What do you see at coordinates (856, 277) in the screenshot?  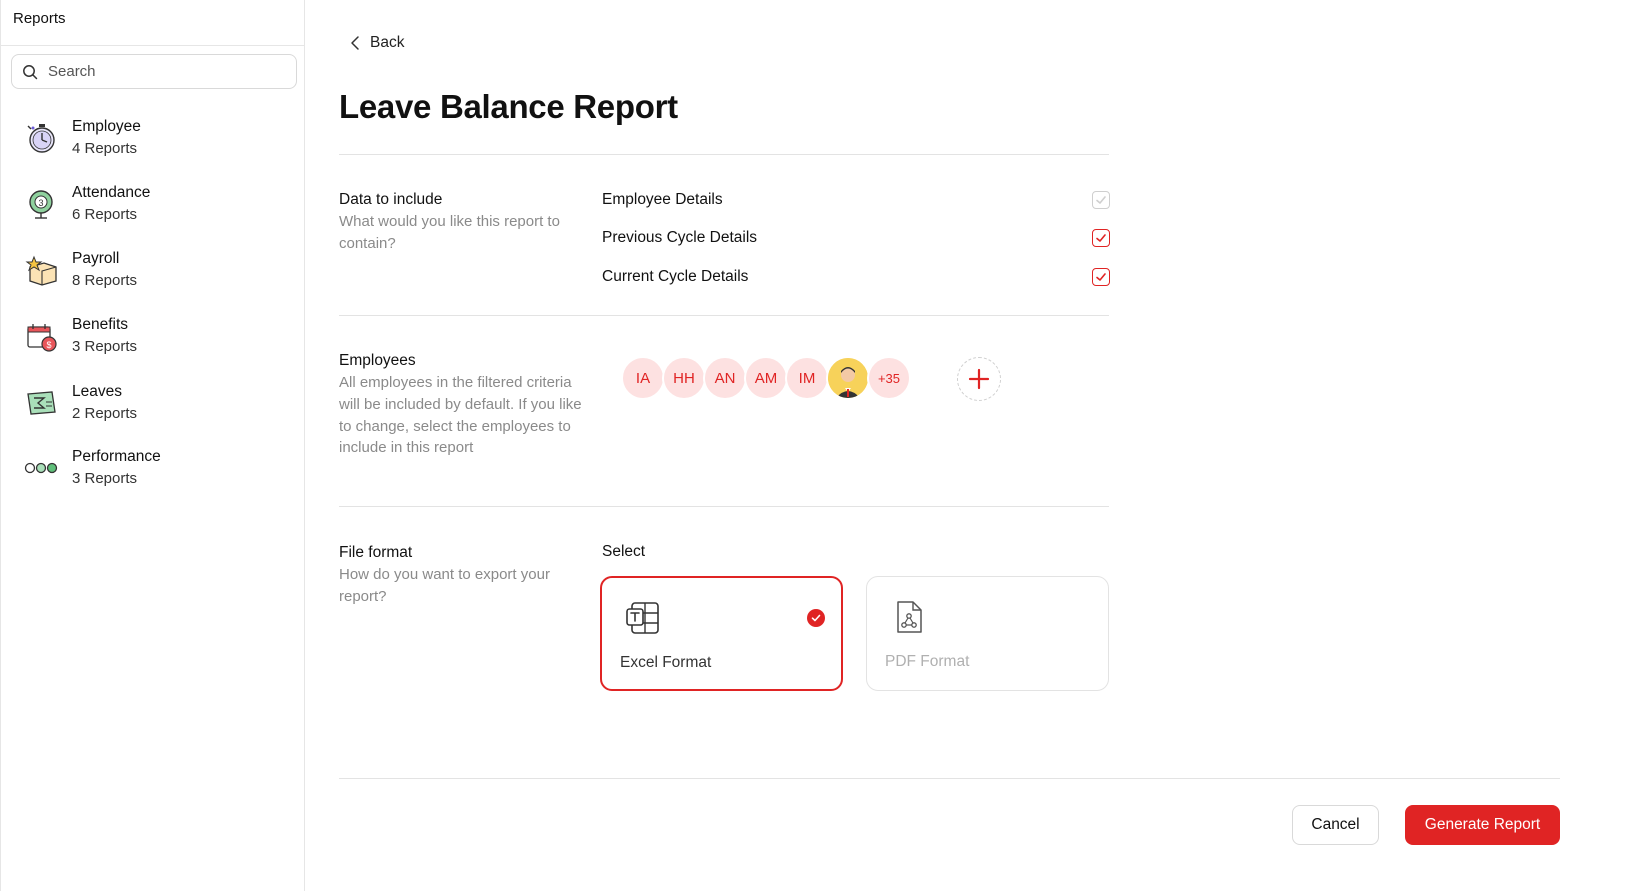 I see `option-current-cycle-details: Current Cycle Details` at bounding box center [856, 277].